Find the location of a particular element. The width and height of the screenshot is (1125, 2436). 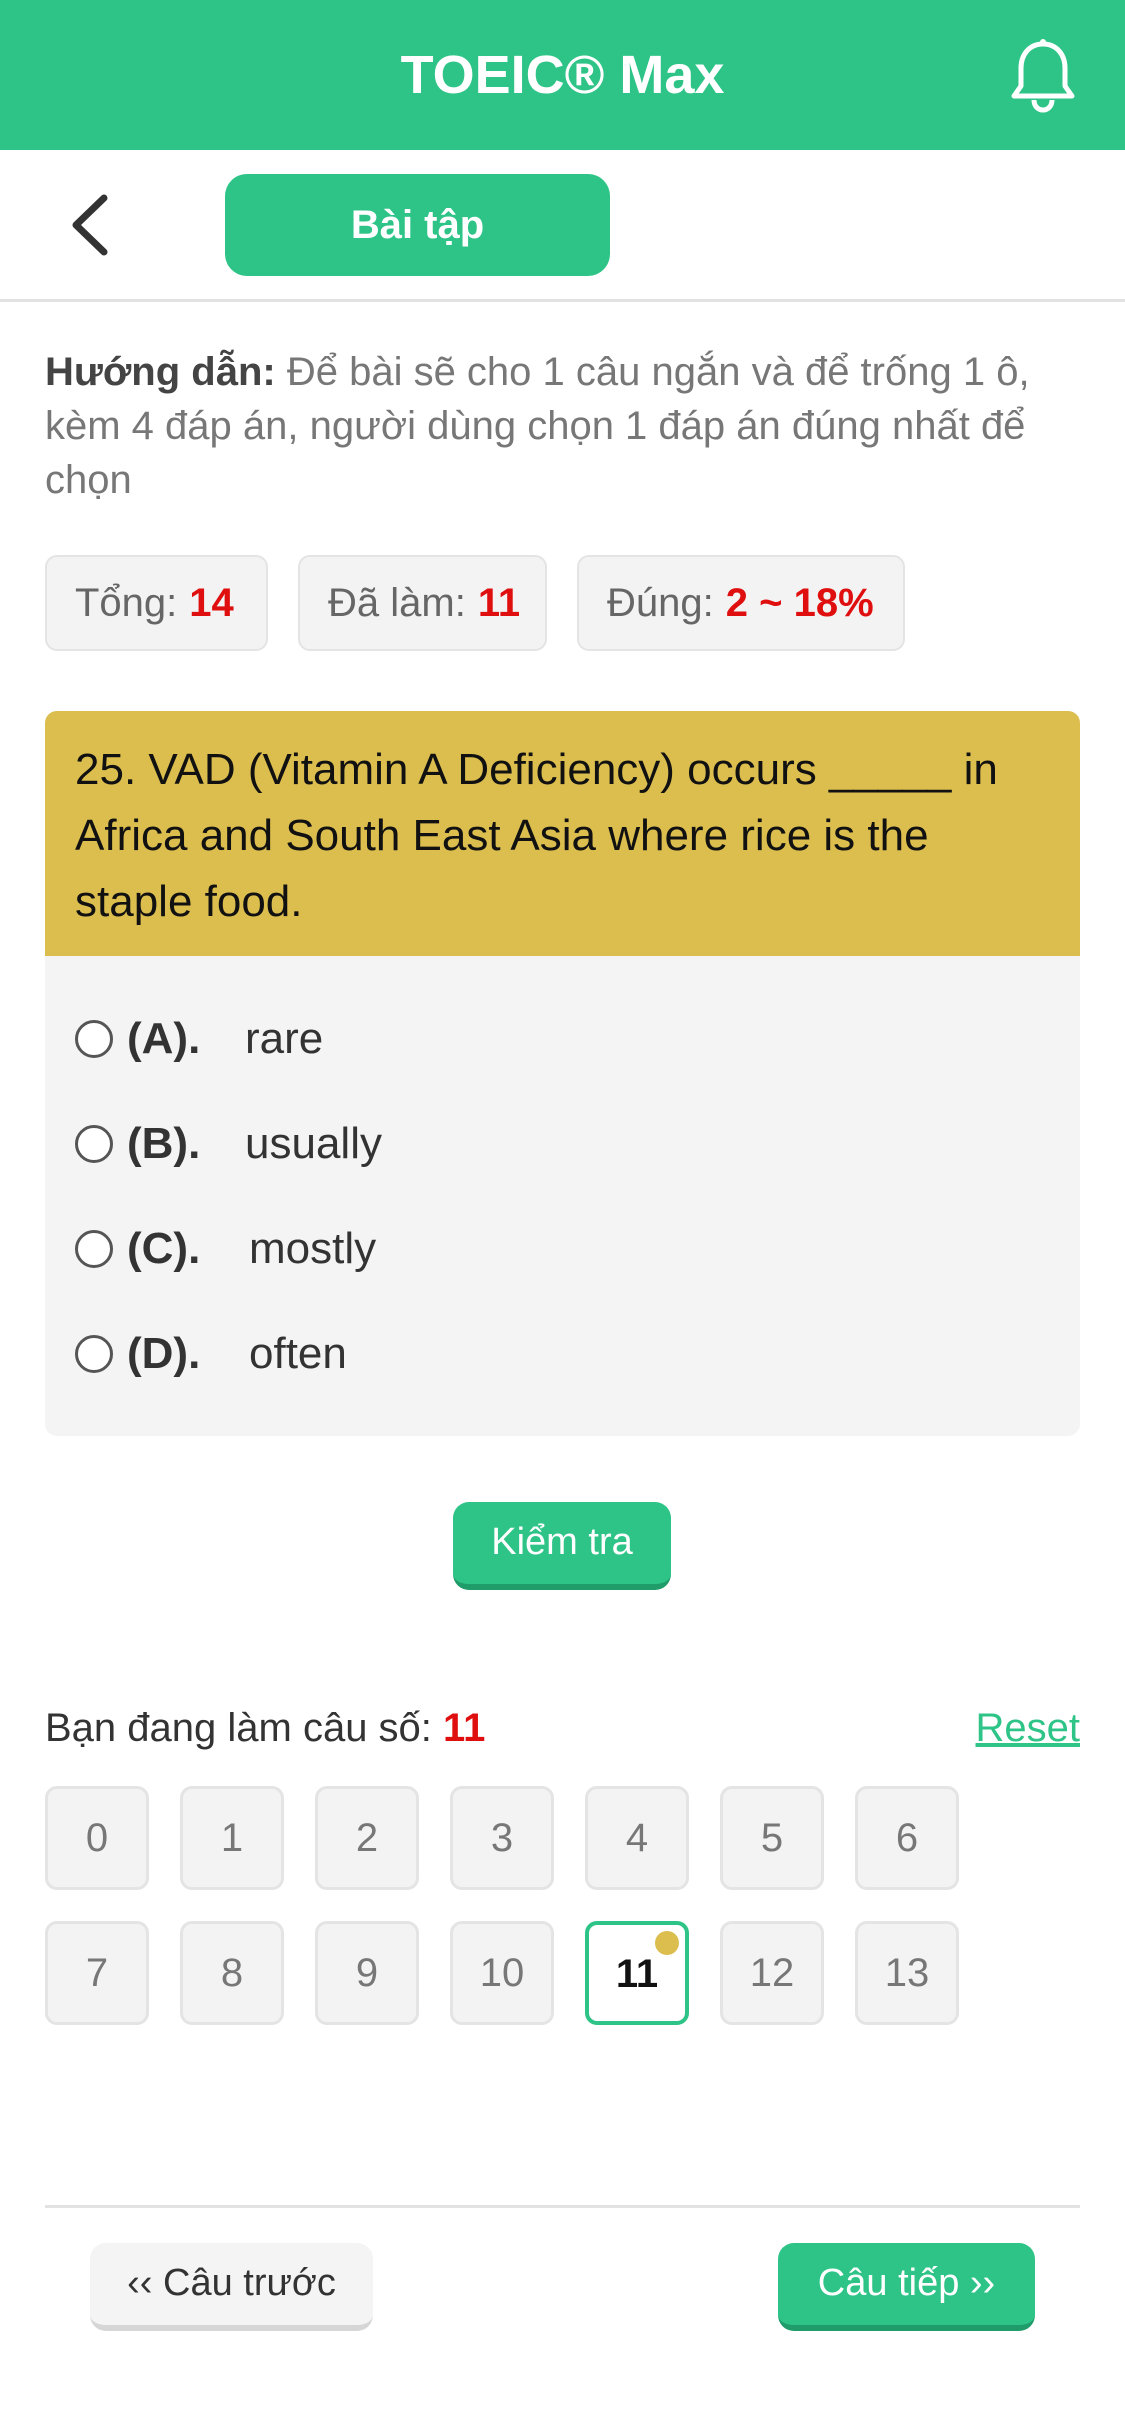

instructions-label: Hướng dẫn: is located at coordinates (160, 372).